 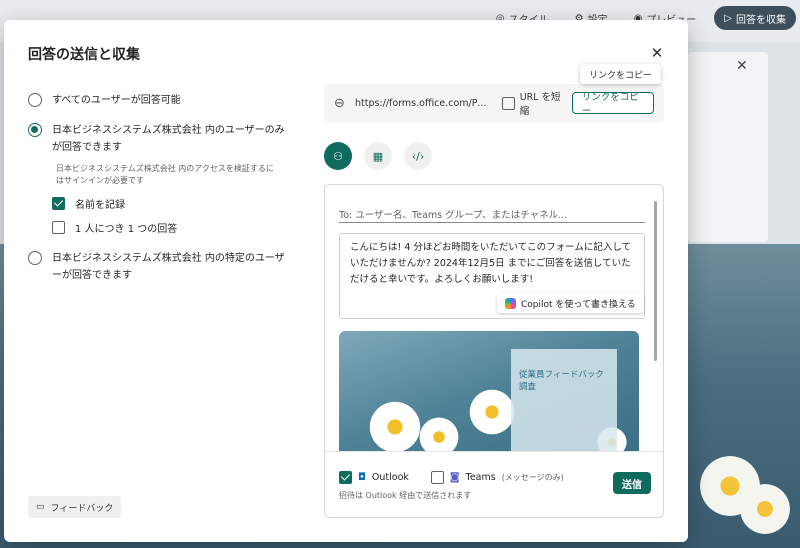 I want to click on one-response-checkbox-row: 1 人につき 1 つの回答, so click(x=114, y=227).